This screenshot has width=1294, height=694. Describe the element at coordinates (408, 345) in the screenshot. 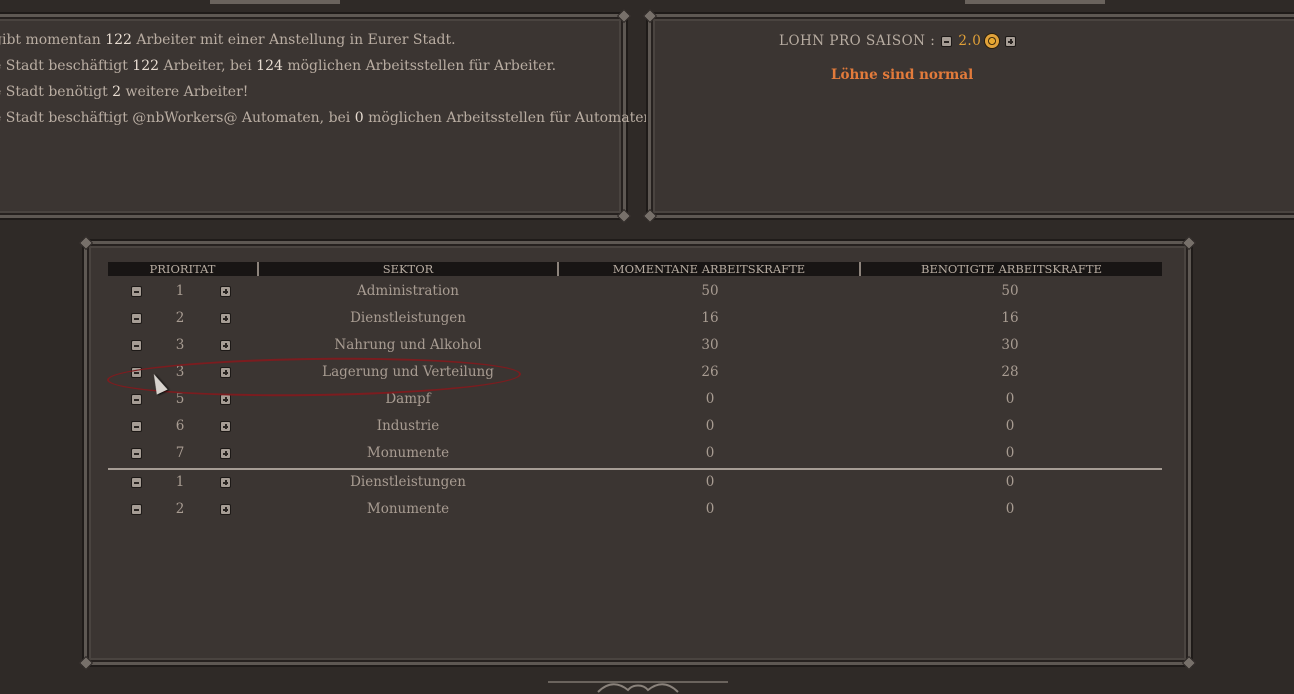

I see `sector-name: Nahrung und Alkohol` at that location.